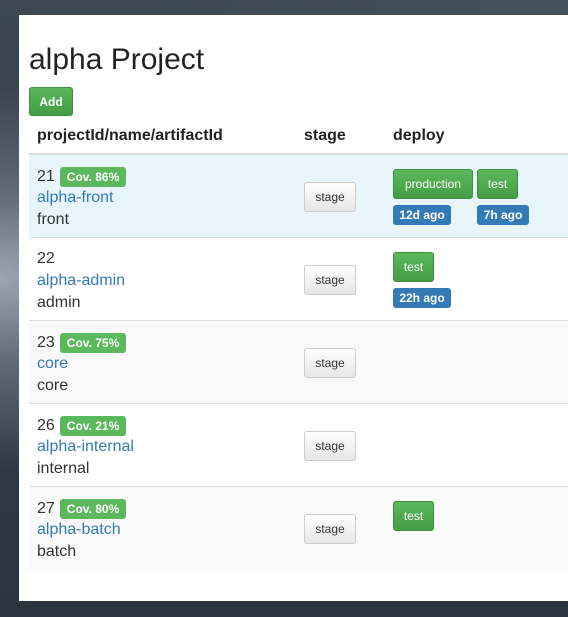 The width and height of the screenshot is (568, 617). What do you see at coordinates (53, 219) in the screenshot?
I see `artifact-id: front` at bounding box center [53, 219].